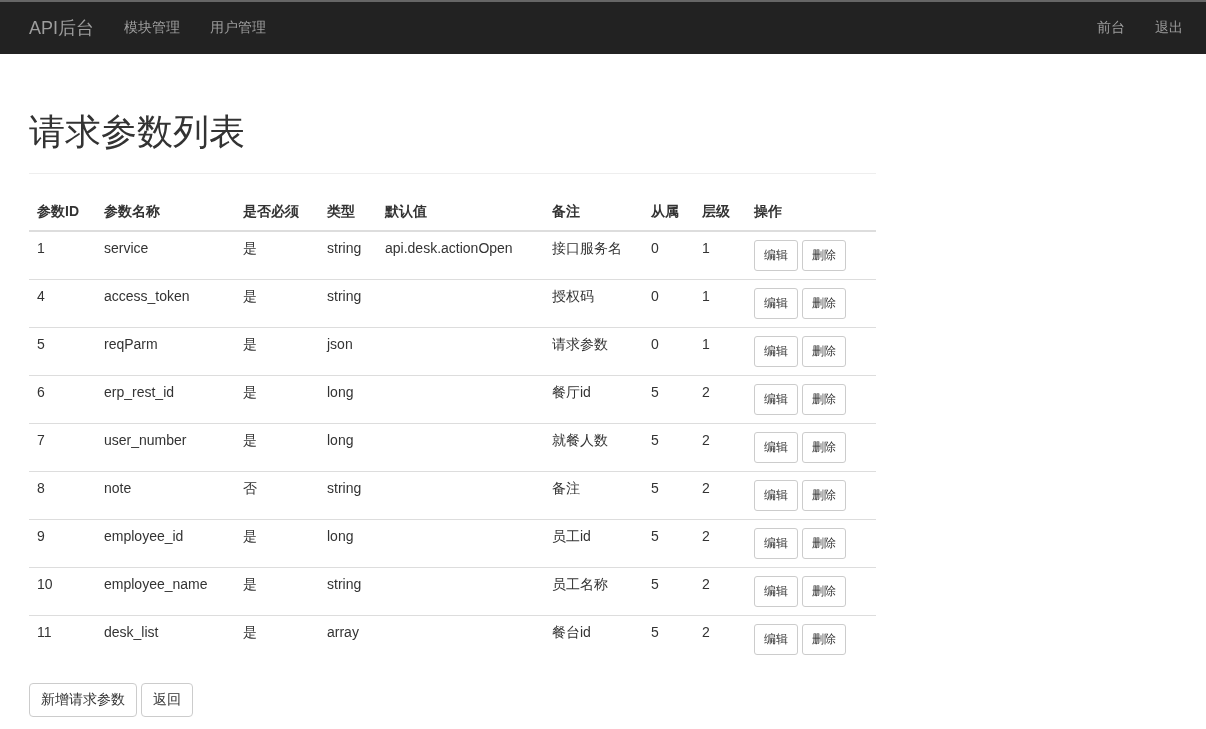 This screenshot has height=729, width=1206. What do you see at coordinates (167, 700) in the screenshot?
I see `back-button: 返回` at bounding box center [167, 700].